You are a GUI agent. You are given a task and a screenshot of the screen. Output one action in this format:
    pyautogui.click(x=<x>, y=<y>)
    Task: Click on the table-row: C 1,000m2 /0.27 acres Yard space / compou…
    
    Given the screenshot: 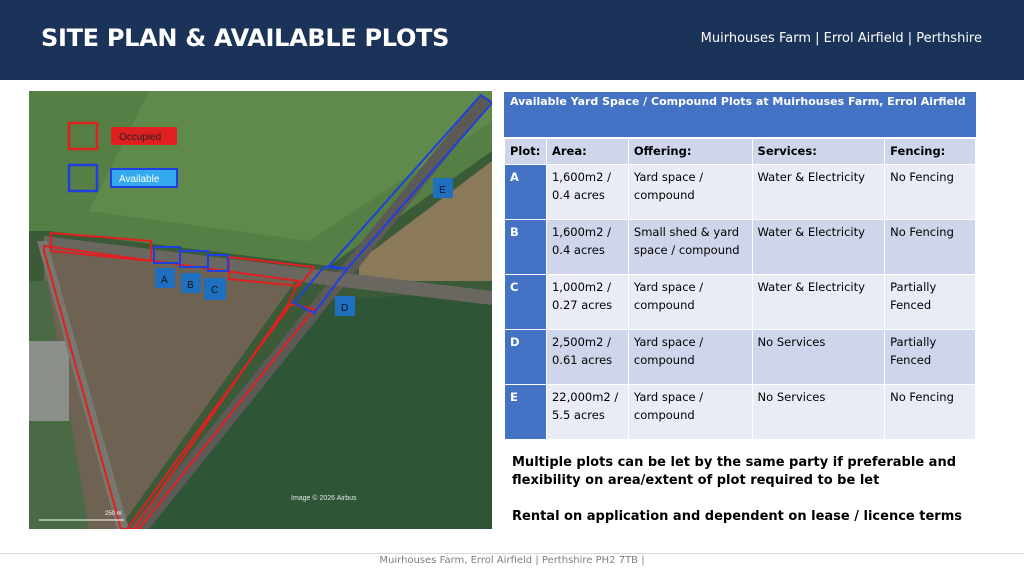 What is the action you would take?
    pyautogui.click(x=740, y=302)
    